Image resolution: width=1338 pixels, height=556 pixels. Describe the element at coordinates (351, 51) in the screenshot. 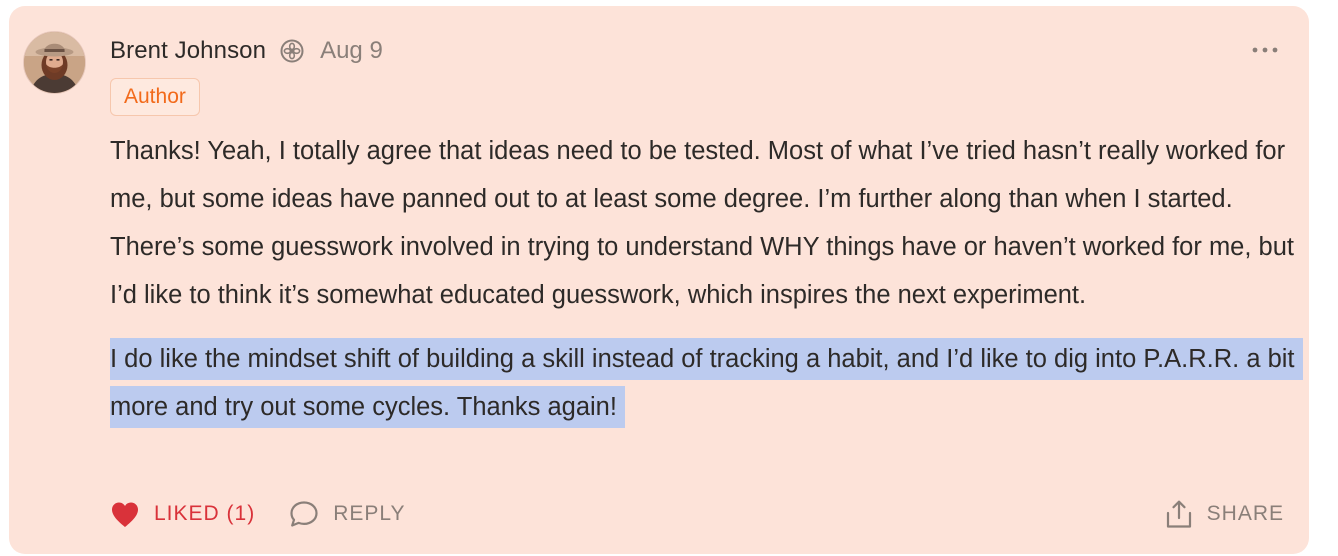

I see `comment-date: Aug 9` at that location.